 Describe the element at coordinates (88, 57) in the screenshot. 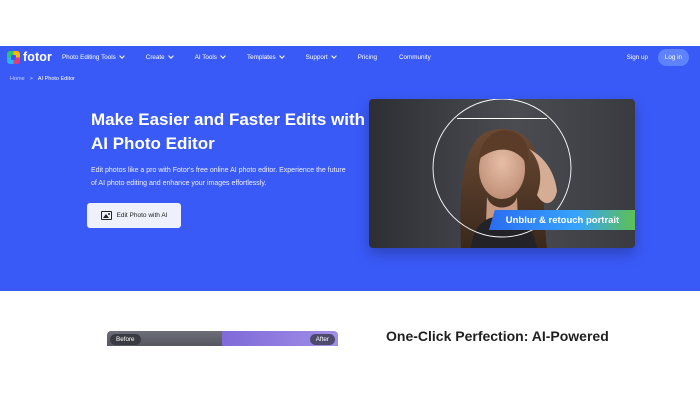

I see `nav-item-label: Photo Editing Tools` at that location.